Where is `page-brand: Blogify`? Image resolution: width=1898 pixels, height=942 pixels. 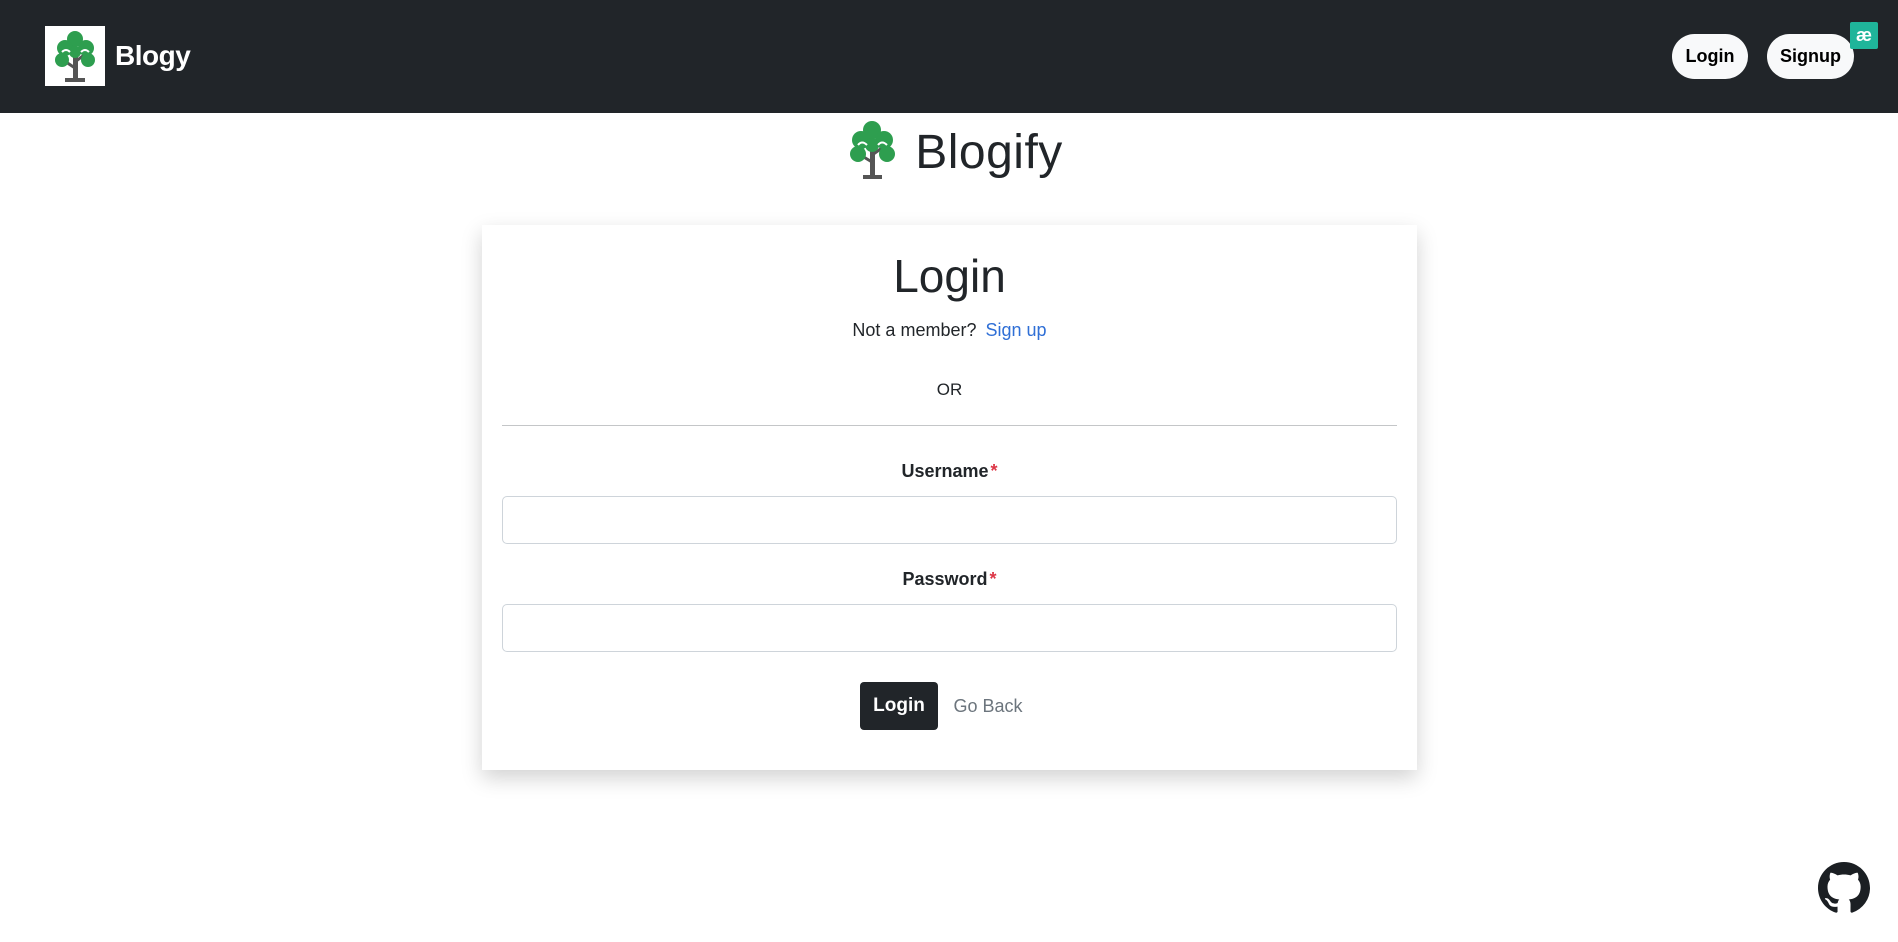
page-brand: Blogify is located at coordinates (954, 152).